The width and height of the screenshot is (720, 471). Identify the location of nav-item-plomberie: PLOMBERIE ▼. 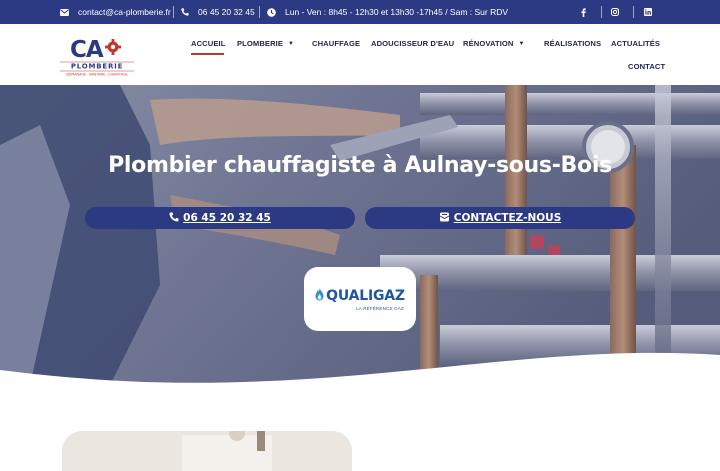
(265, 43).